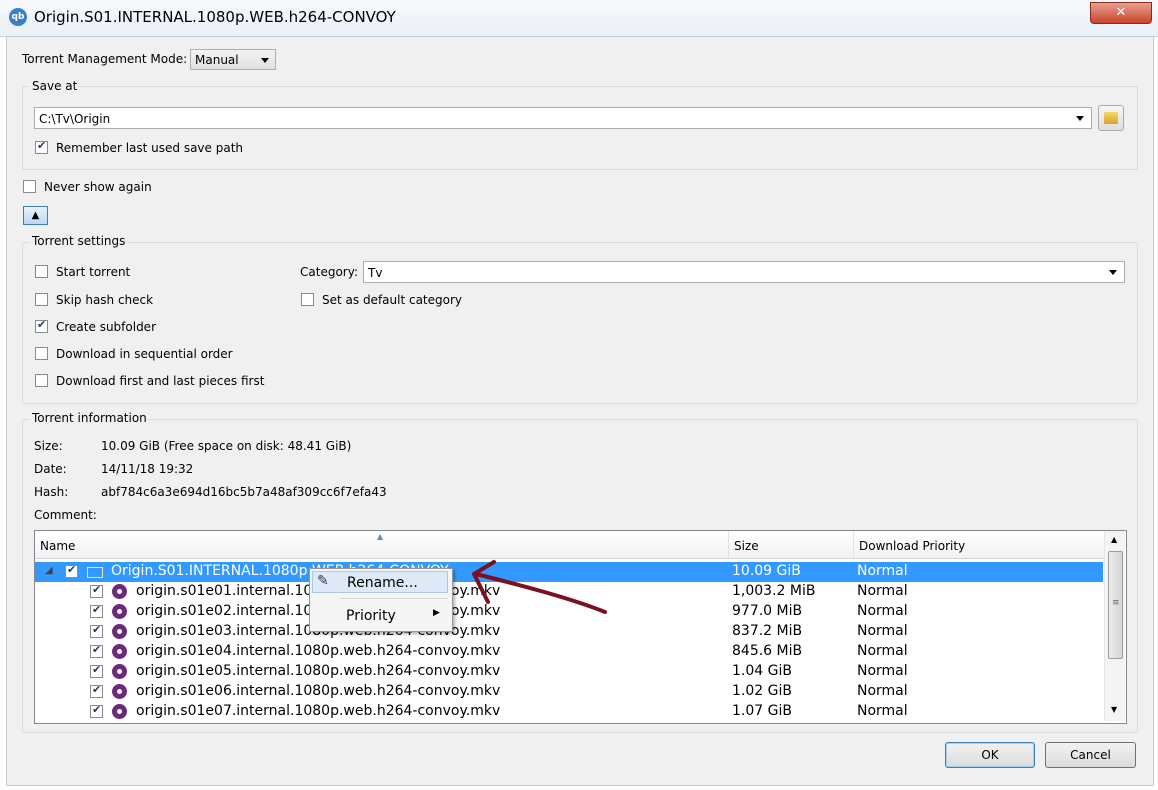 The height and width of the screenshot is (790, 1158). What do you see at coordinates (50, 469) in the screenshot?
I see `date-label: Date:` at bounding box center [50, 469].